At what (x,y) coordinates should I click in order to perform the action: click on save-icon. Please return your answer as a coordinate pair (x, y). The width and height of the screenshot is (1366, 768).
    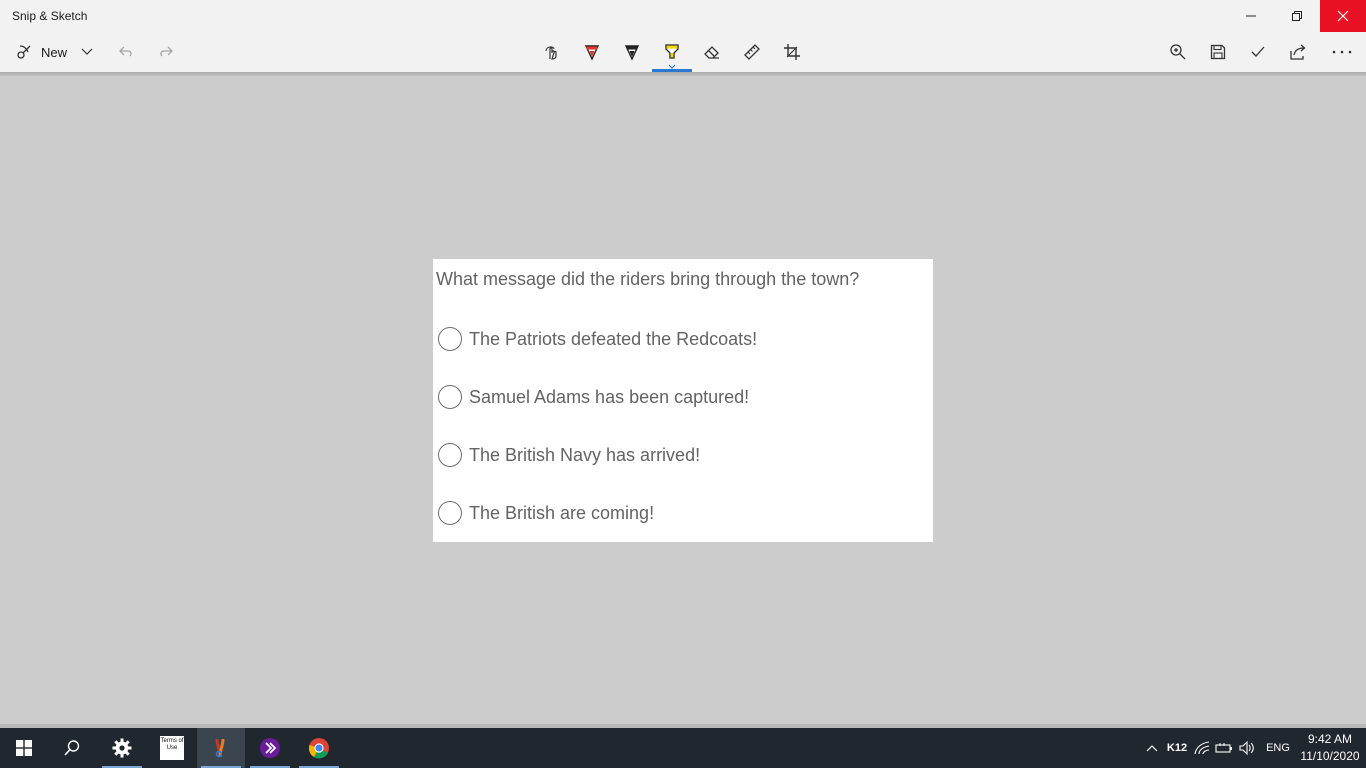
    Looking at the image, I should click on (1218, 52).